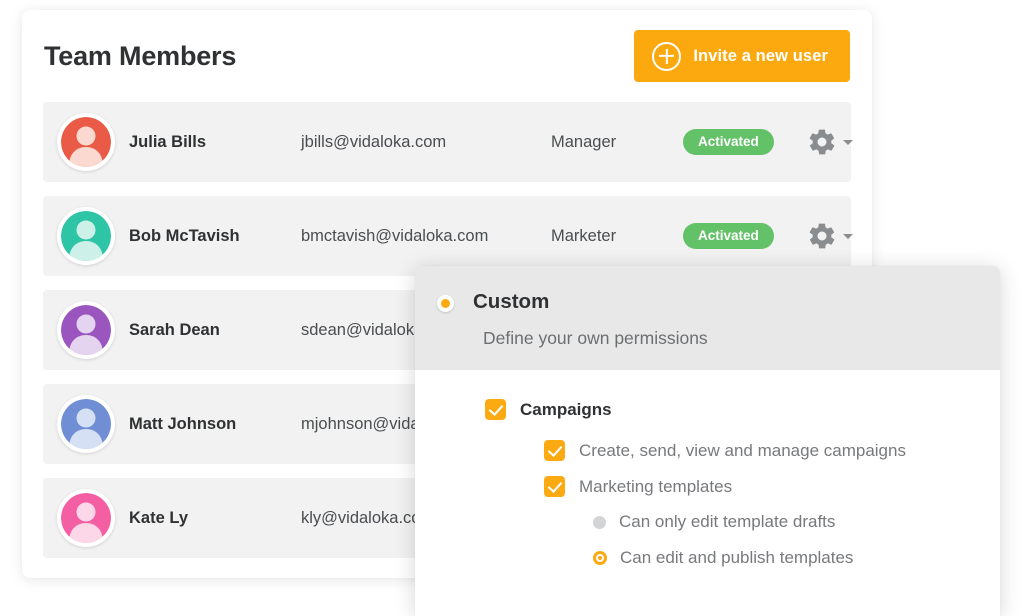 The height and width of the screenshot is (616, 1024). What do you see at coordinates (599, 522) in the screenshot?
I see `radio-unselected-icon` at bounding box center [599, 522].